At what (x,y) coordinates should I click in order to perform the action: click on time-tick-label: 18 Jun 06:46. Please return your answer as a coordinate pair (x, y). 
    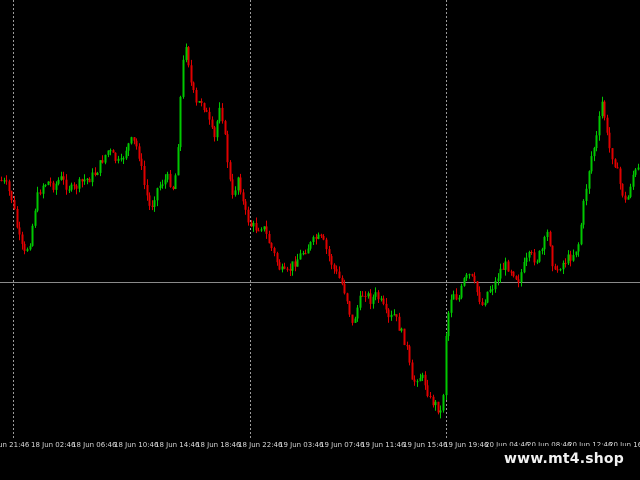
    Looking at the image, I should click on (94, 445).